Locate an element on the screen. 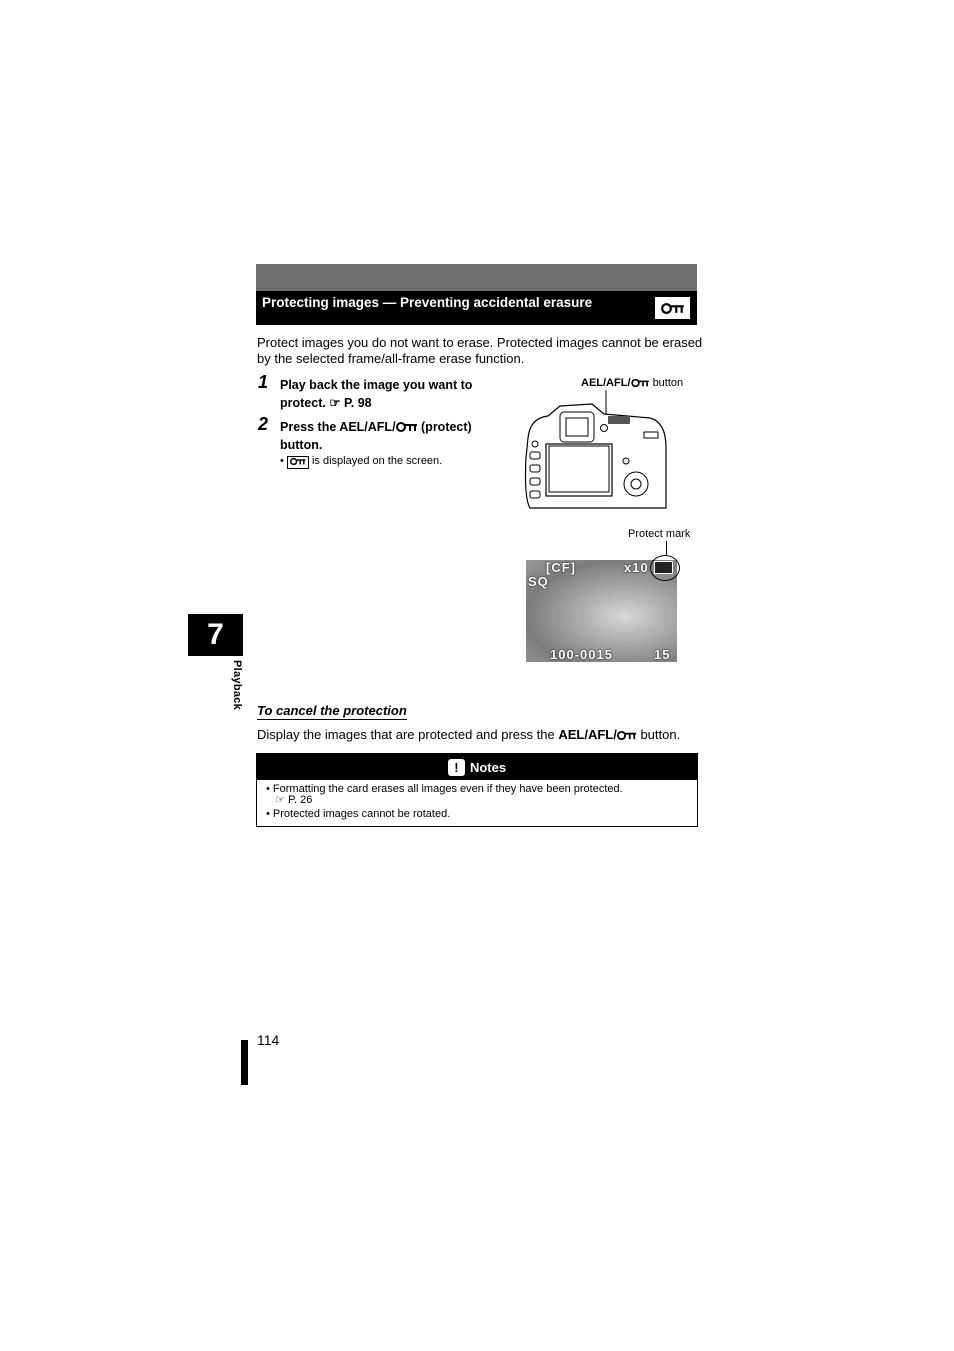  step-1-line-1: Play back the image you want to is located at coordinates (376, 385).